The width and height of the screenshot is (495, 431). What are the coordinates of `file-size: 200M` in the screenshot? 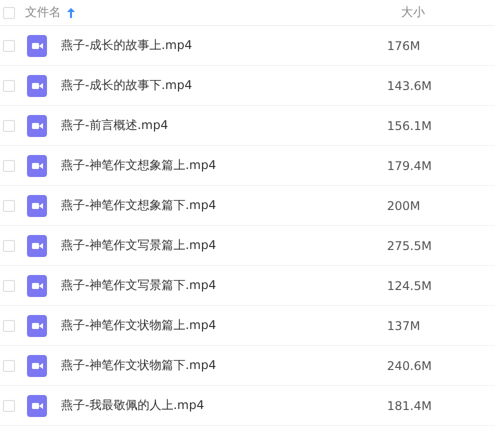 It's located at (403, 205).